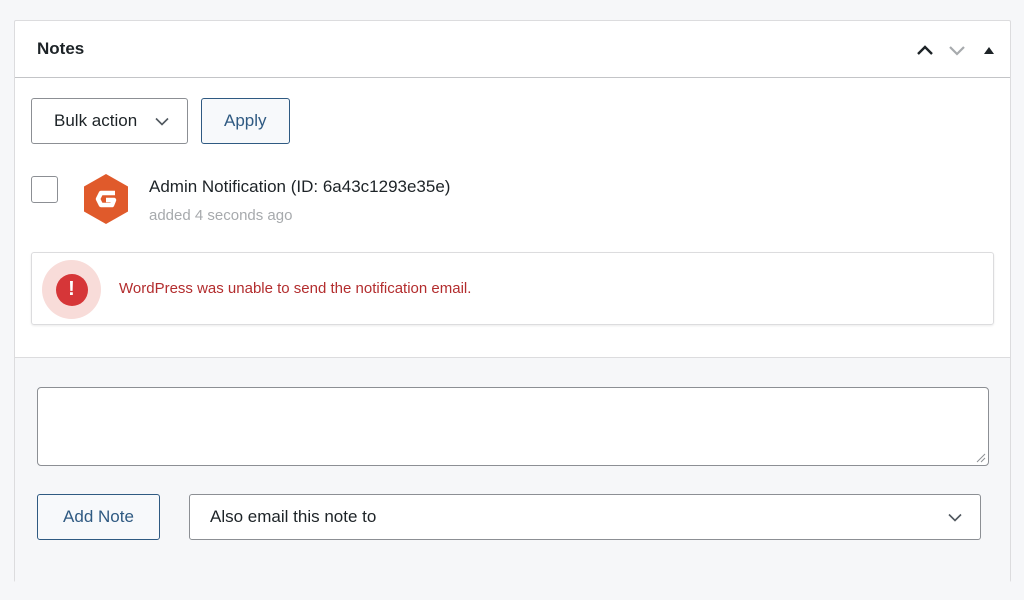 Image resolution: width=1024 pixels, height=600 pixels. I want to click on exclamation-icon: !, so click(71, 289).